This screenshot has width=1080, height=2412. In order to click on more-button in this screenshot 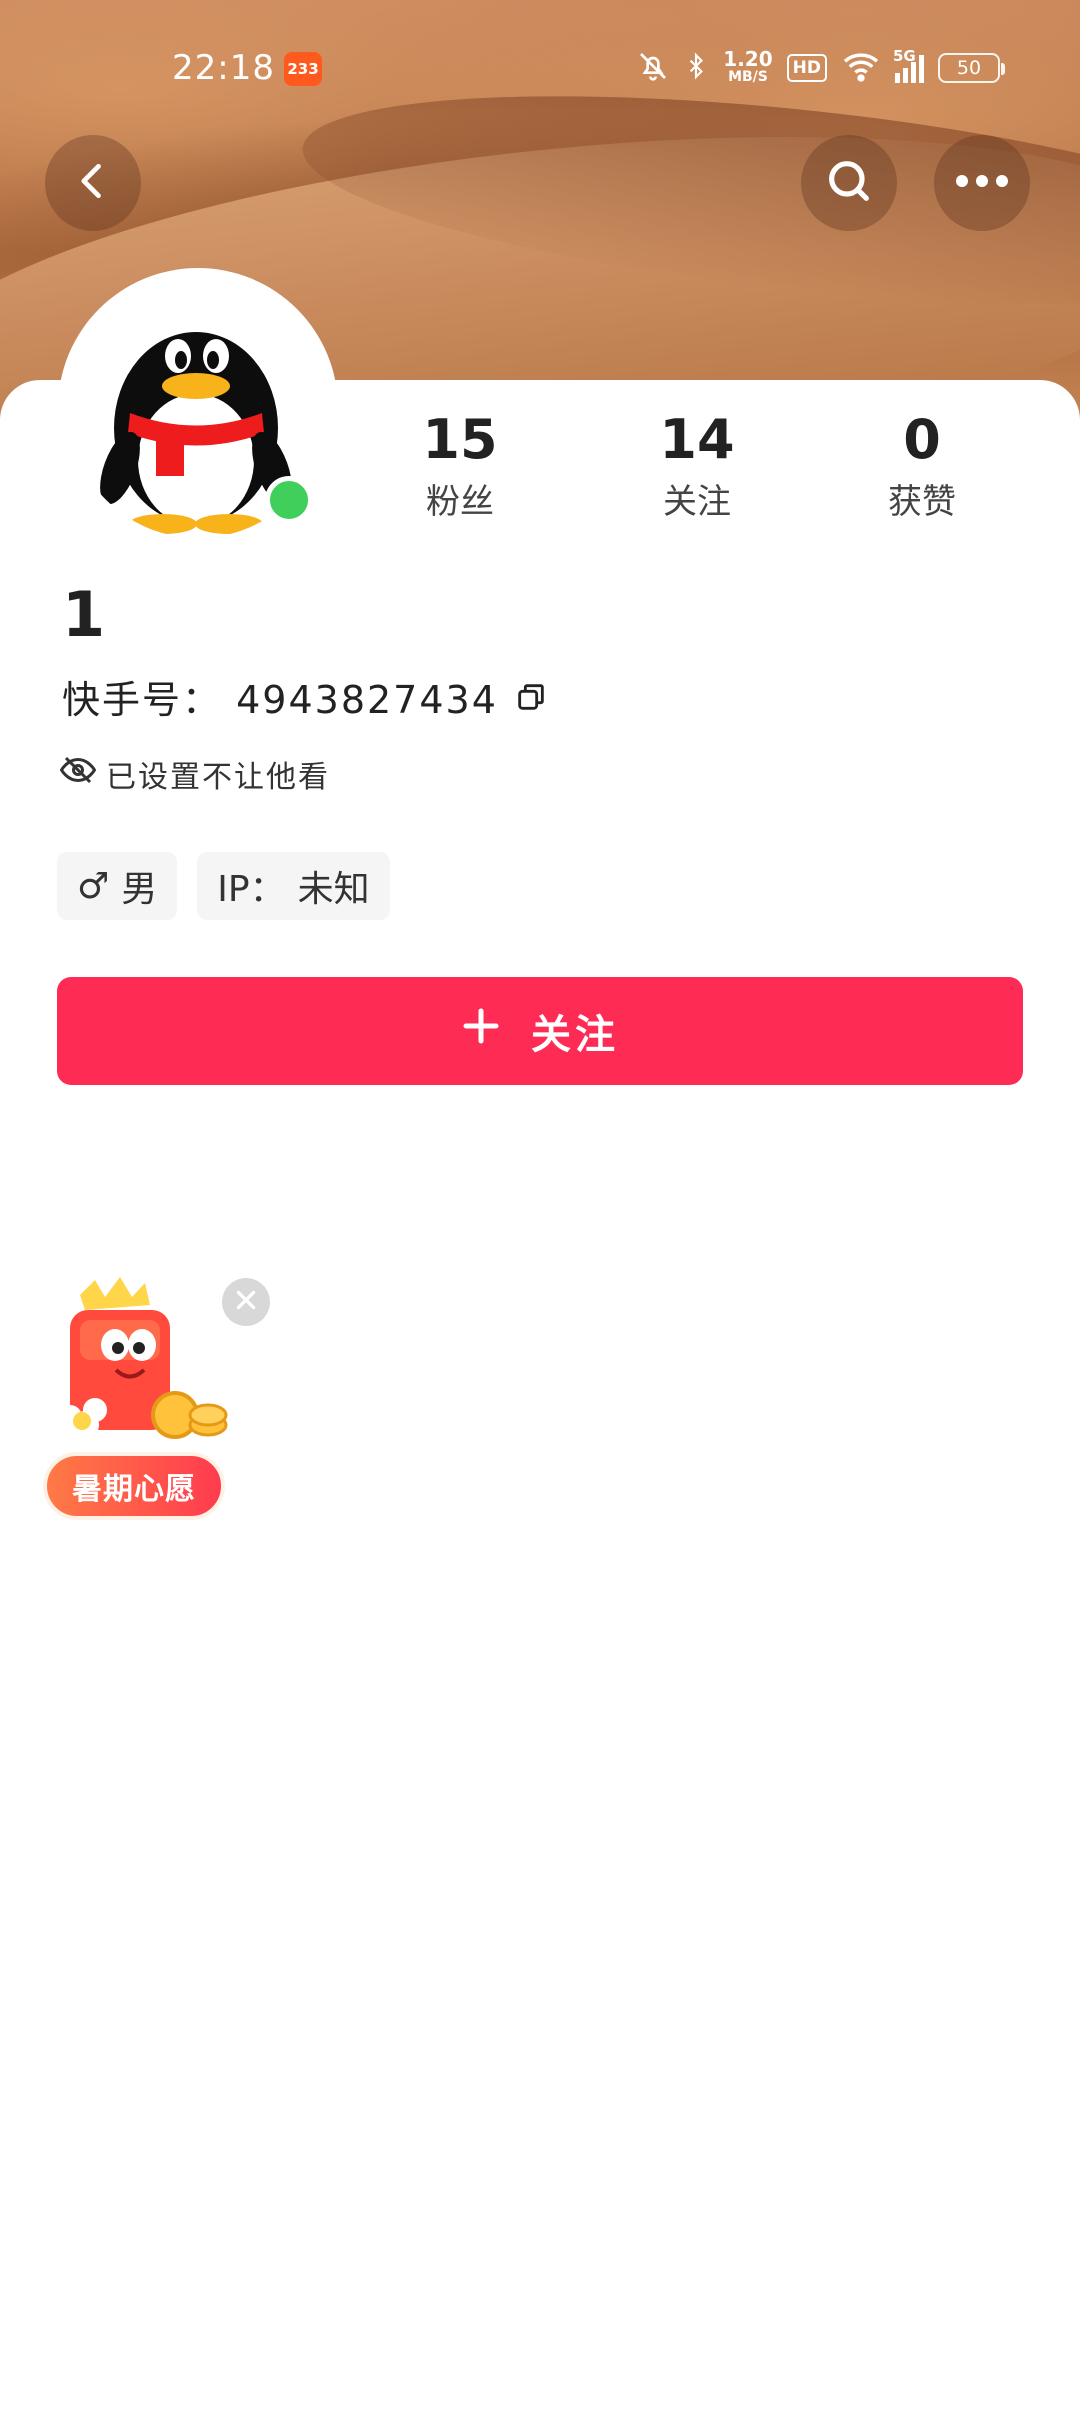, I will do `click(982, 183)`.